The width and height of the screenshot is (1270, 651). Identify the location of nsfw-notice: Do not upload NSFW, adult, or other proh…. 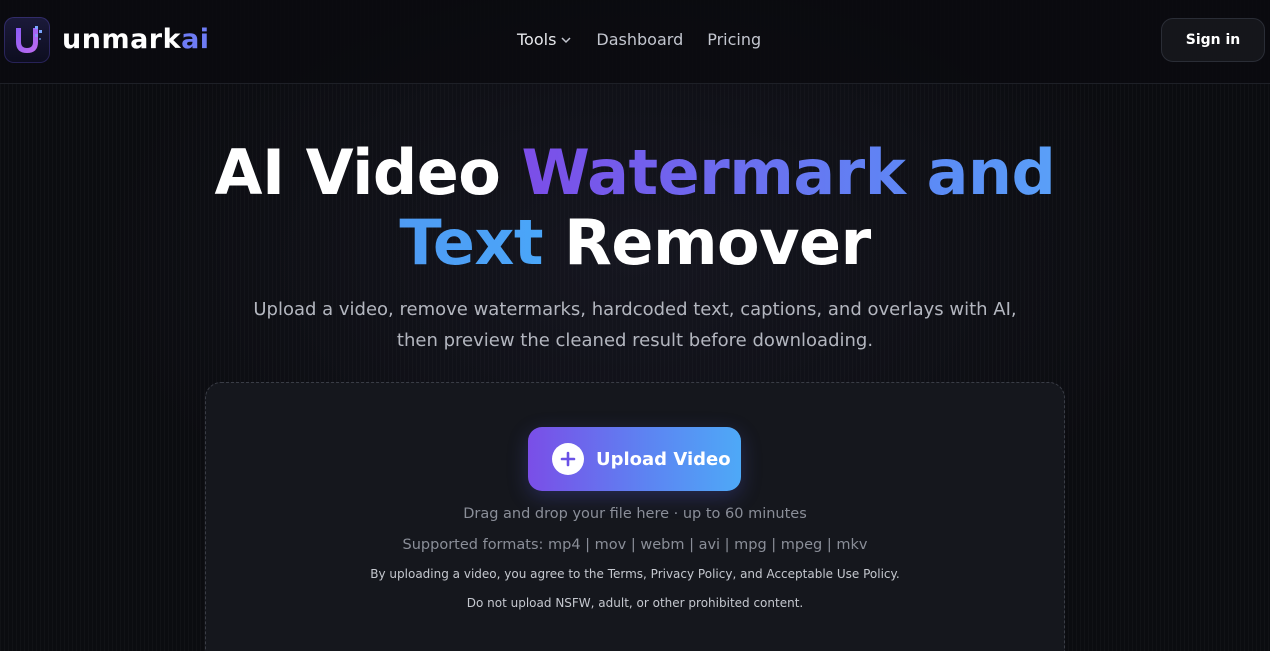
(635, 603).